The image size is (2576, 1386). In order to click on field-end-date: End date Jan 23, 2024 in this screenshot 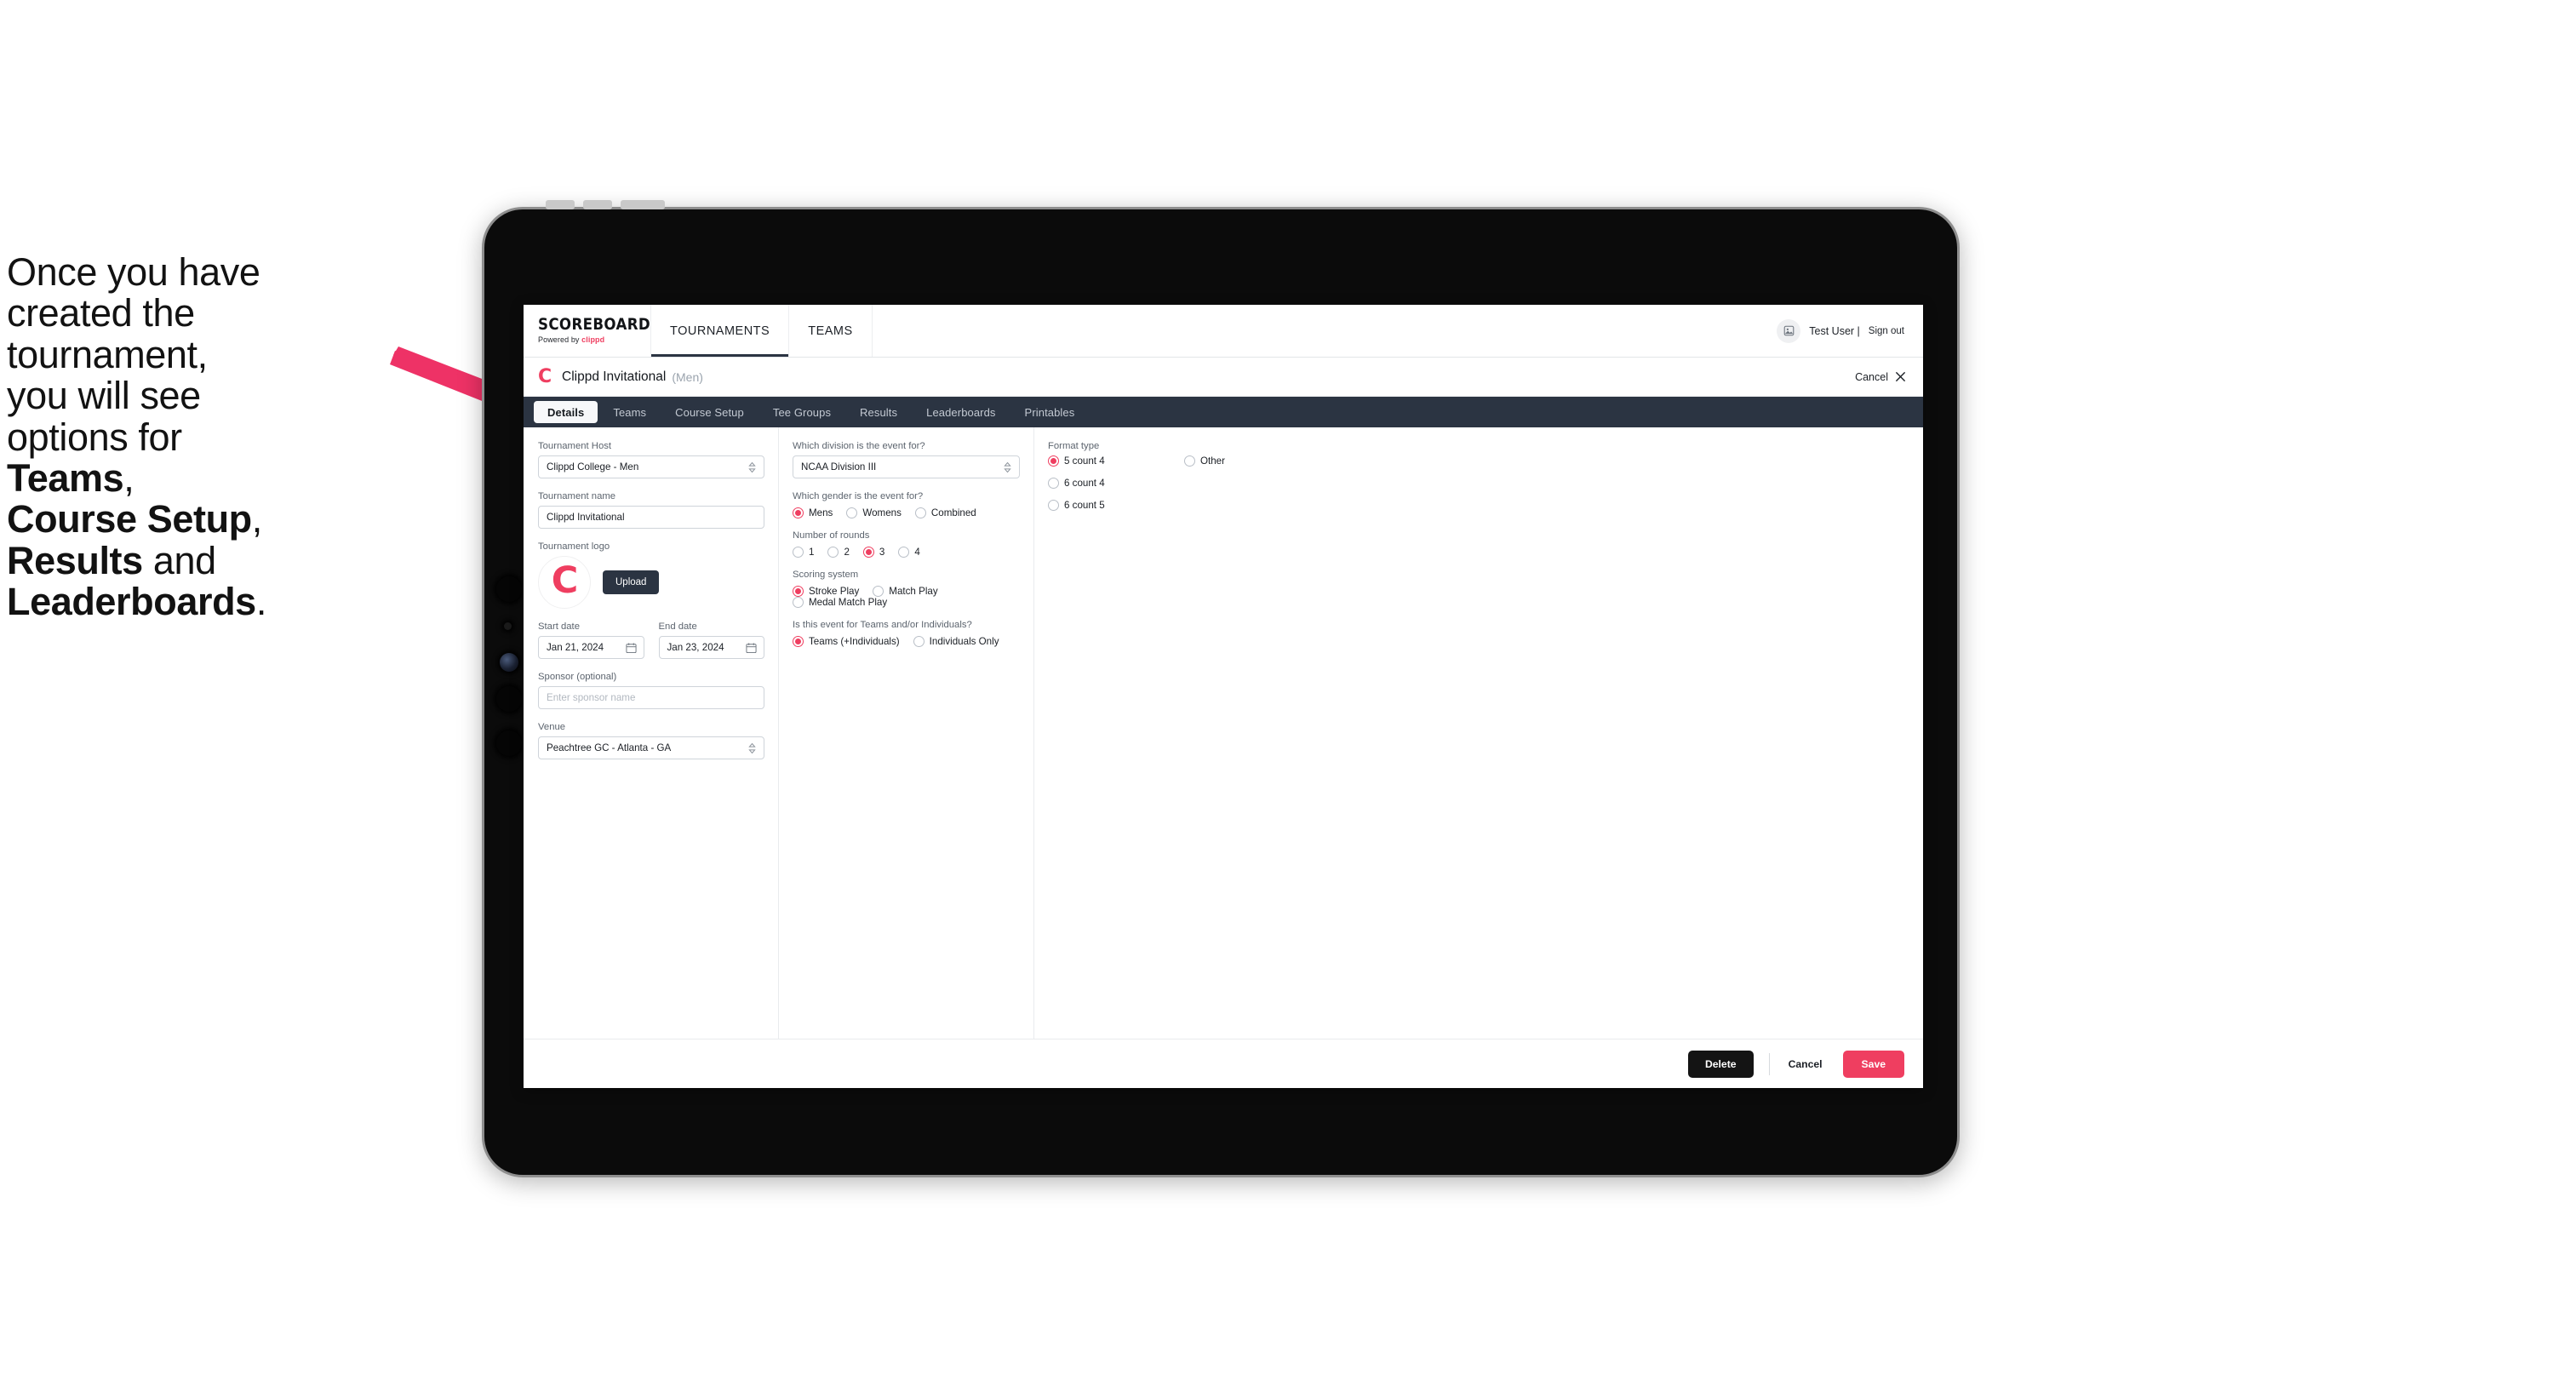, I will do `click(711, 640)`.